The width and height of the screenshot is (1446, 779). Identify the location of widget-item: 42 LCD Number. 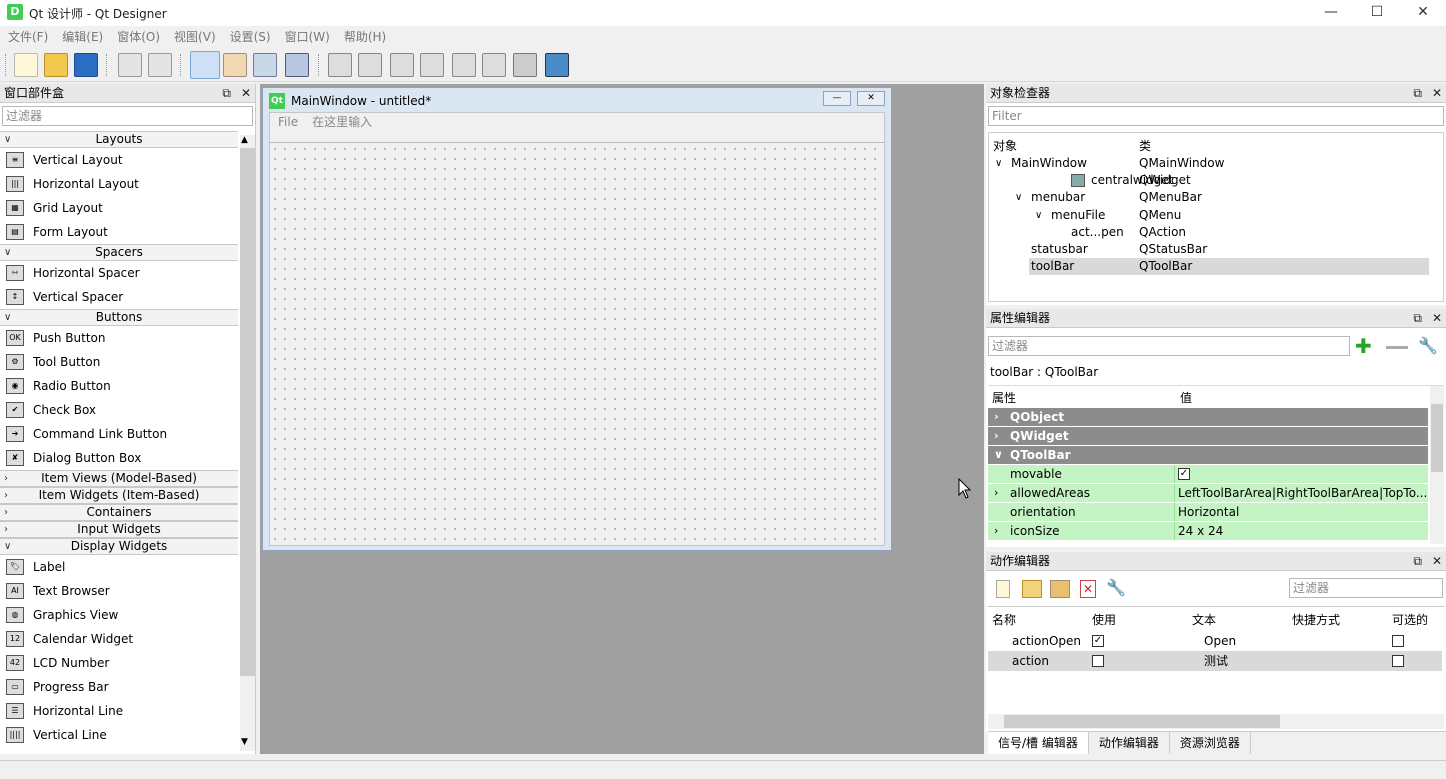
(119, 663).